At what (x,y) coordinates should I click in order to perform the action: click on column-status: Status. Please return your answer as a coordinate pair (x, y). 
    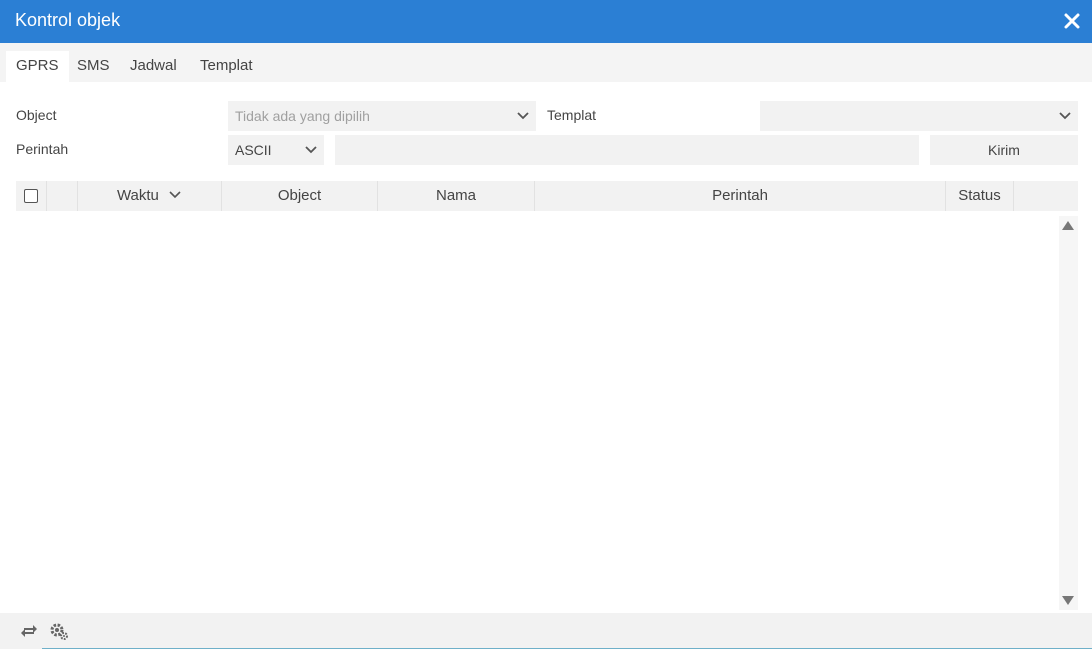
    Looking at the image, I should click on (980, 196).